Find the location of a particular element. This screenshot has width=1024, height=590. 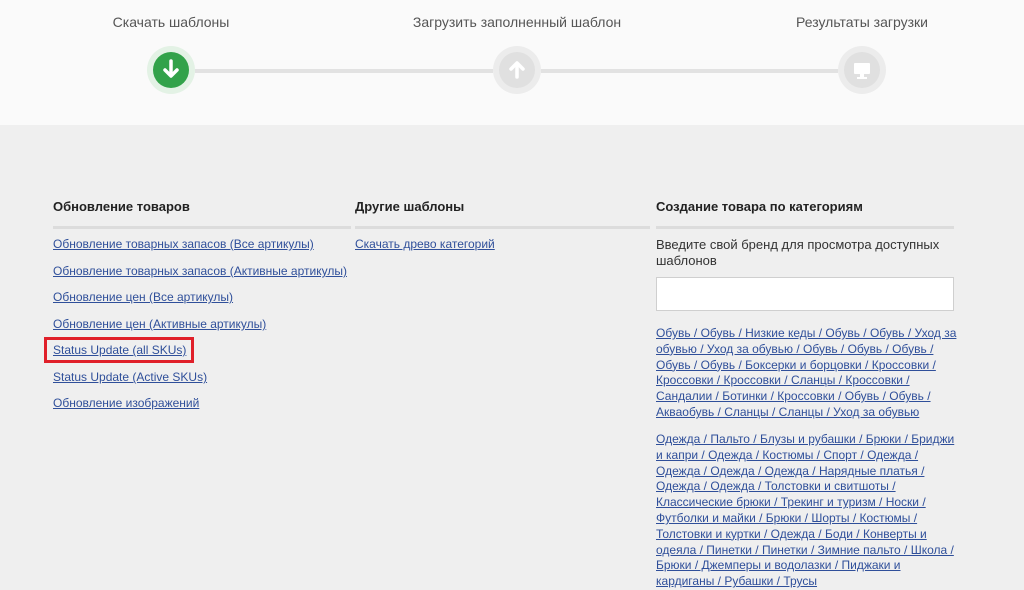

step-label-results: Результаты загрузки is located at coordinates (862, 22).